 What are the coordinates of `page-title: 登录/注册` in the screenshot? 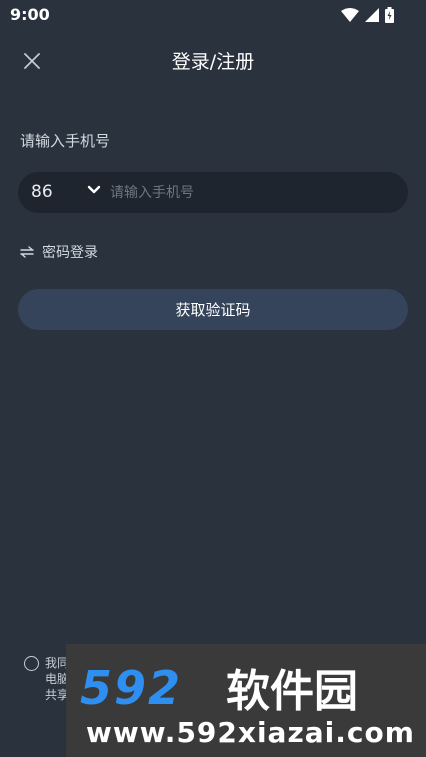 It's located at (213, 62).